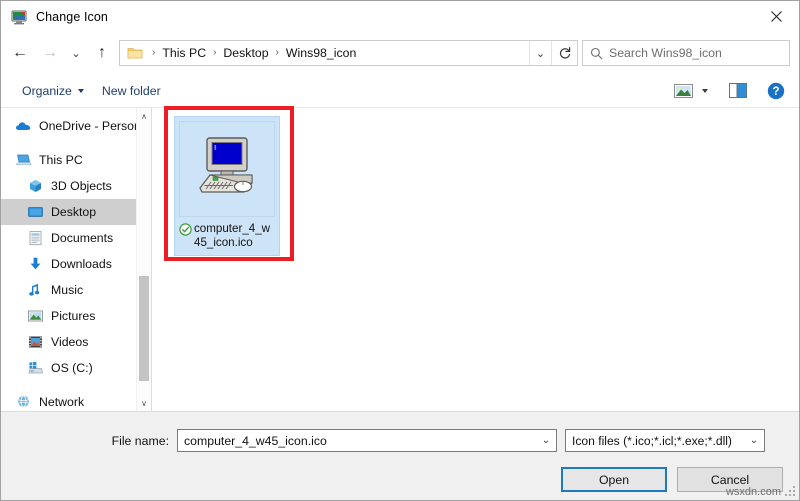 This screenshot has width=800, height=501. Describe the element at coordinates (245, 53) in the screenshot. I see `breadcrumb-item-desktop: Desktop` at that location.